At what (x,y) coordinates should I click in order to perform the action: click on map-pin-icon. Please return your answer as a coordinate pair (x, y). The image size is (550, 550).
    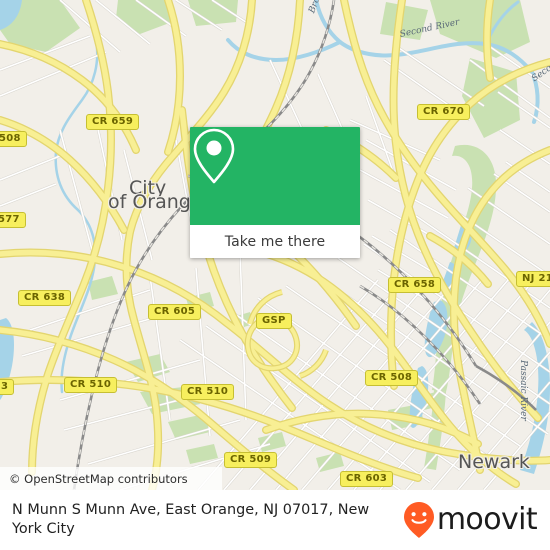
    Looking at the image, I should click on (214, 156).